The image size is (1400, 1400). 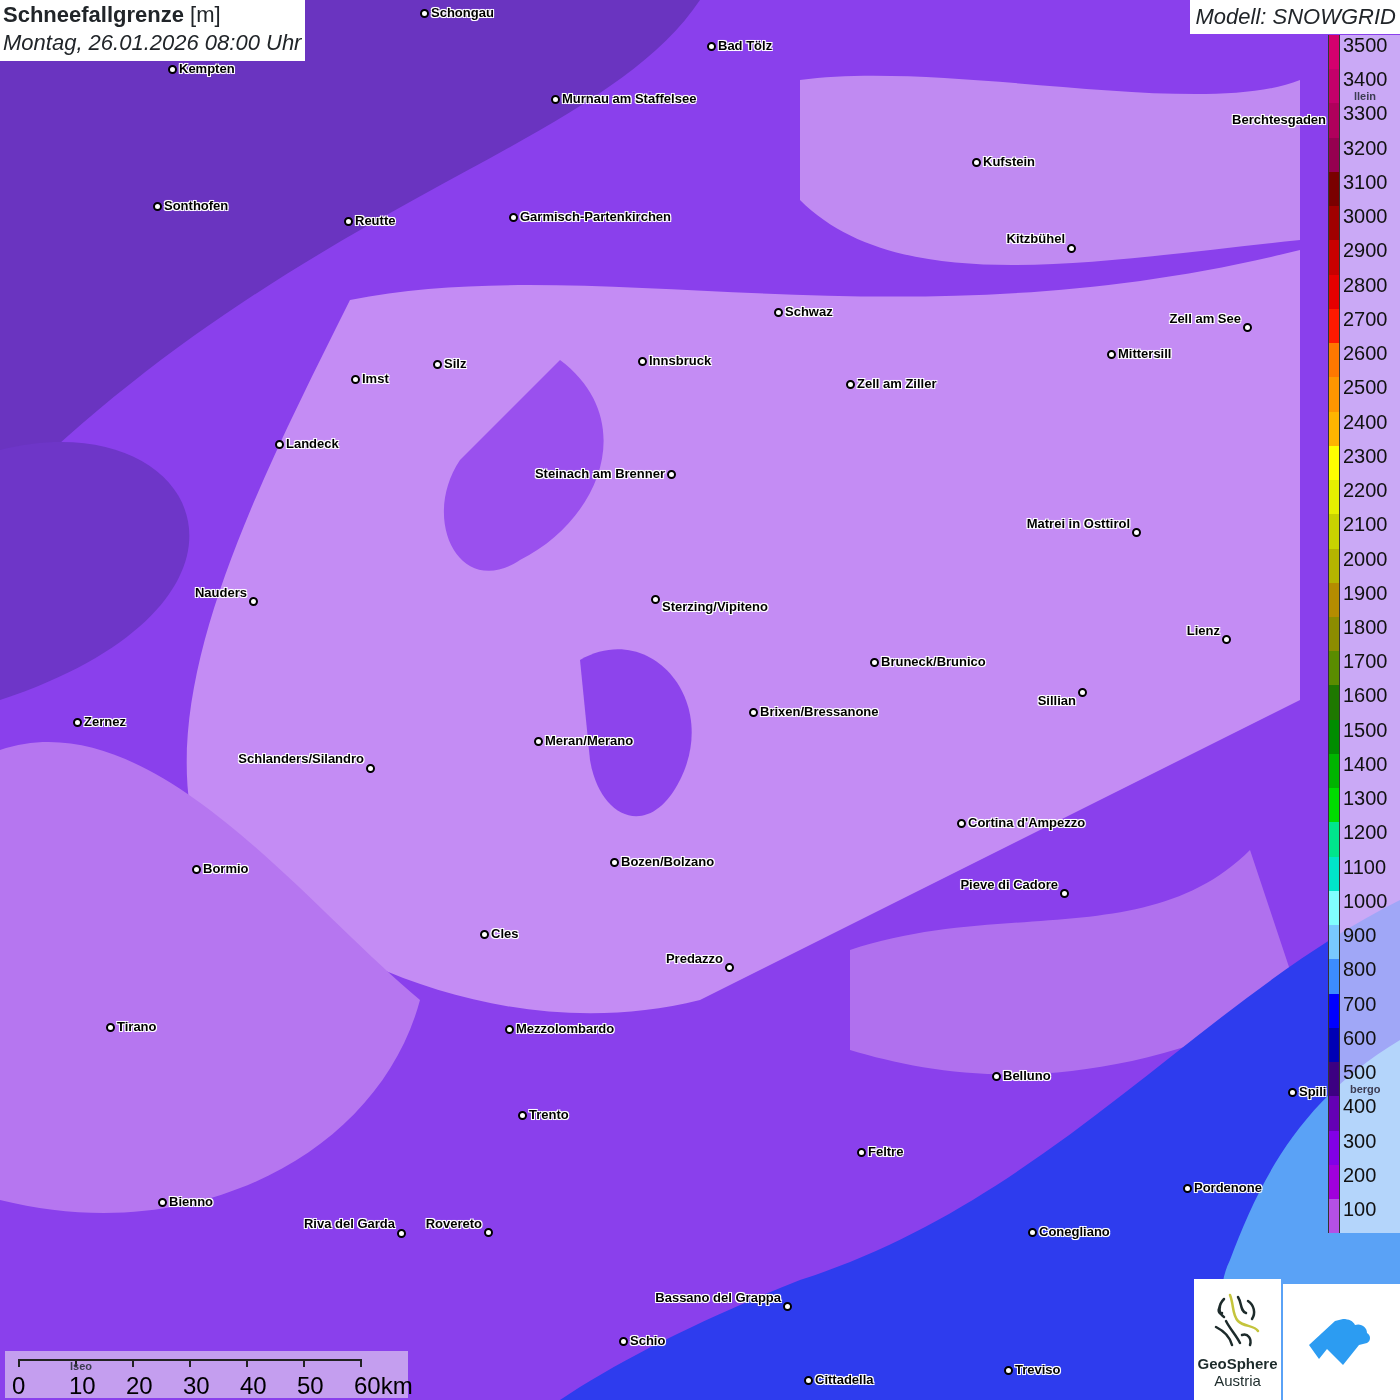 What do you see at coordinates (1365, 45) in the screenshot?
I see `legend-value: 3500` at bounding box center [1365, 45].